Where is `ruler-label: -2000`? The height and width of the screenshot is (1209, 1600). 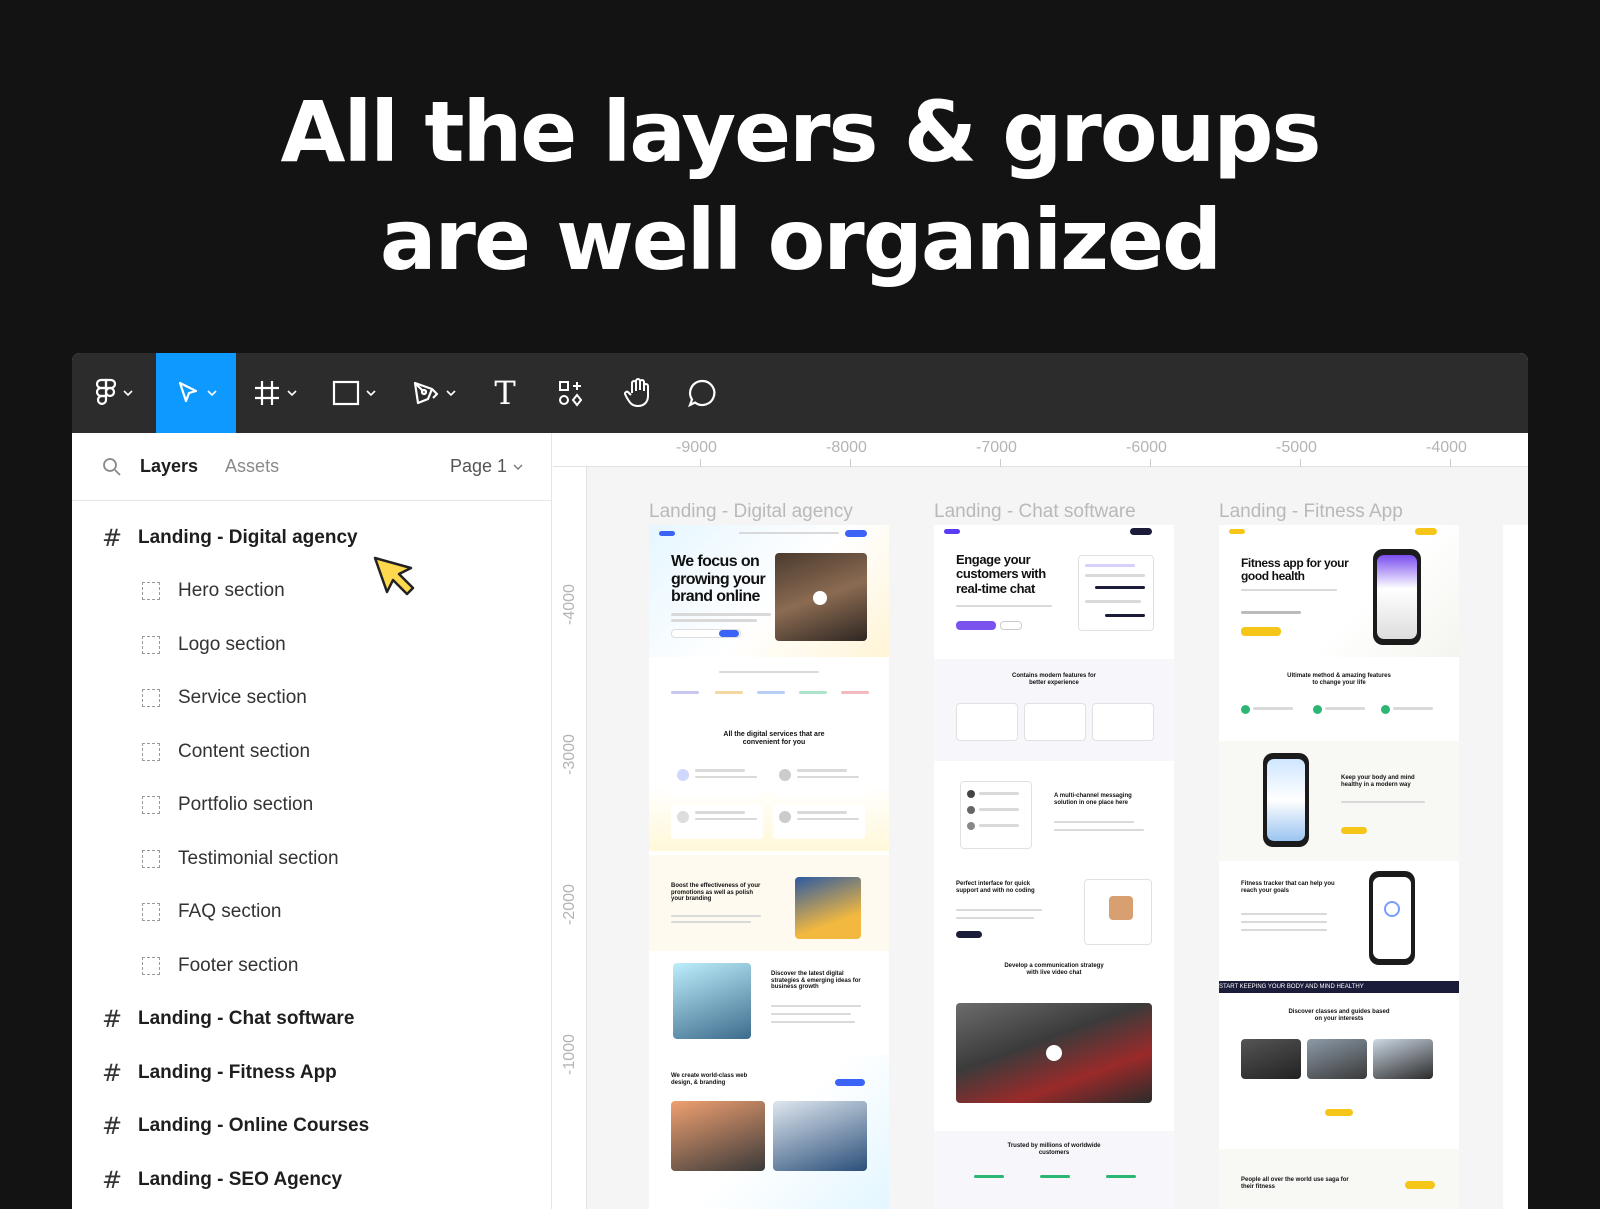
ruler-label: -2000 is located at coordinates (569, 904).